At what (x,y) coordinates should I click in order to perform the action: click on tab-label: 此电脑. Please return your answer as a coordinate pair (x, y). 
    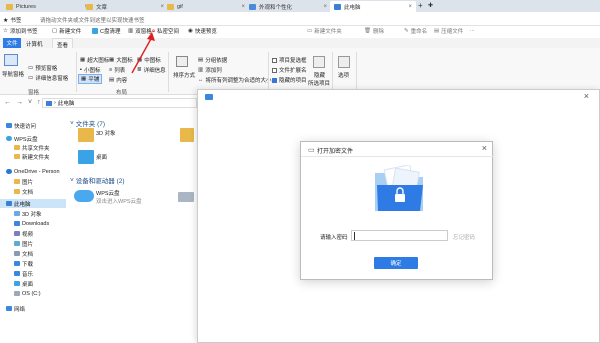
    Looking at the image, I should click on (352, 7).